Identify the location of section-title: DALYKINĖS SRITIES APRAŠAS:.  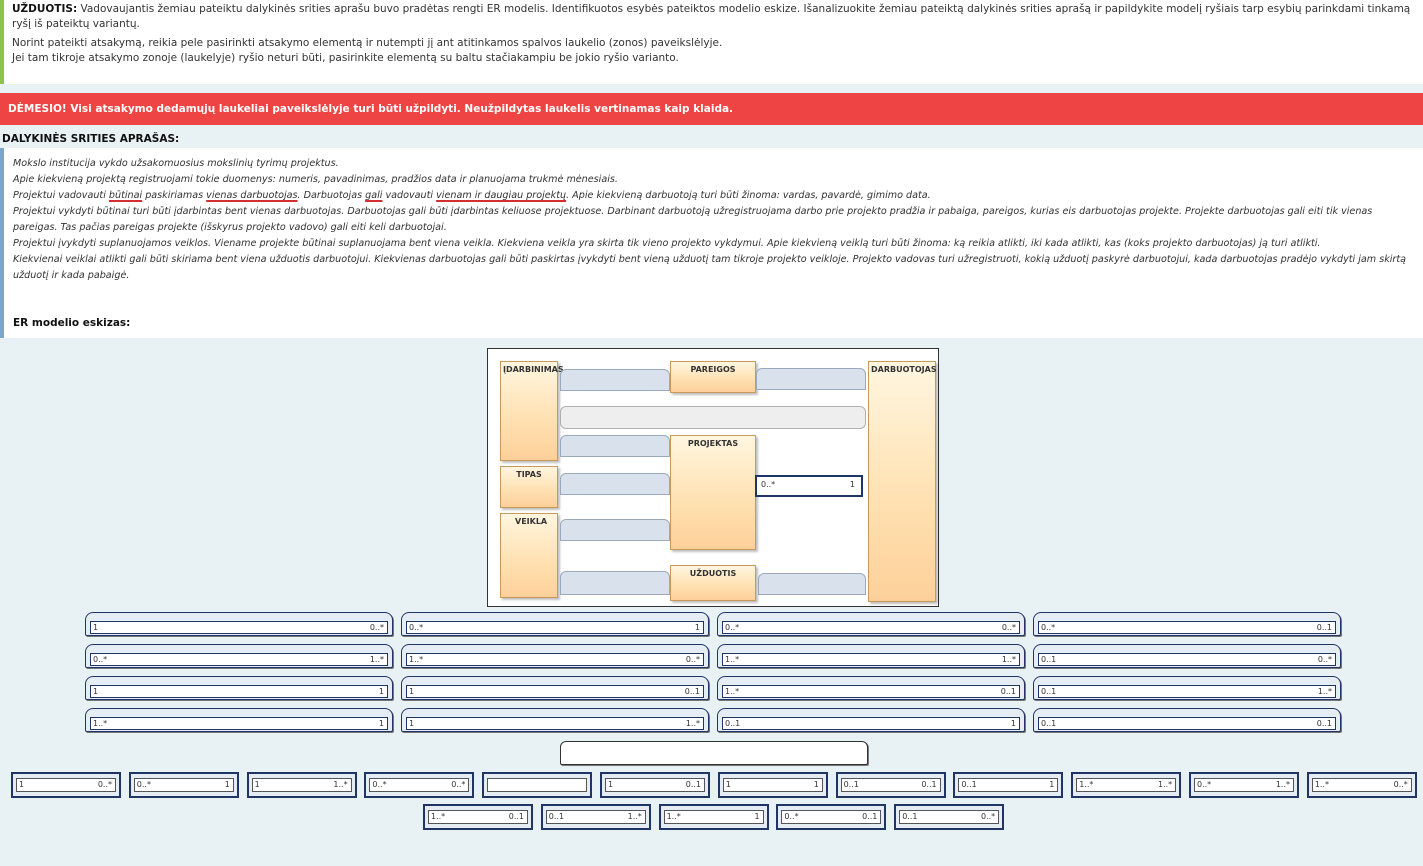
(91, 139).